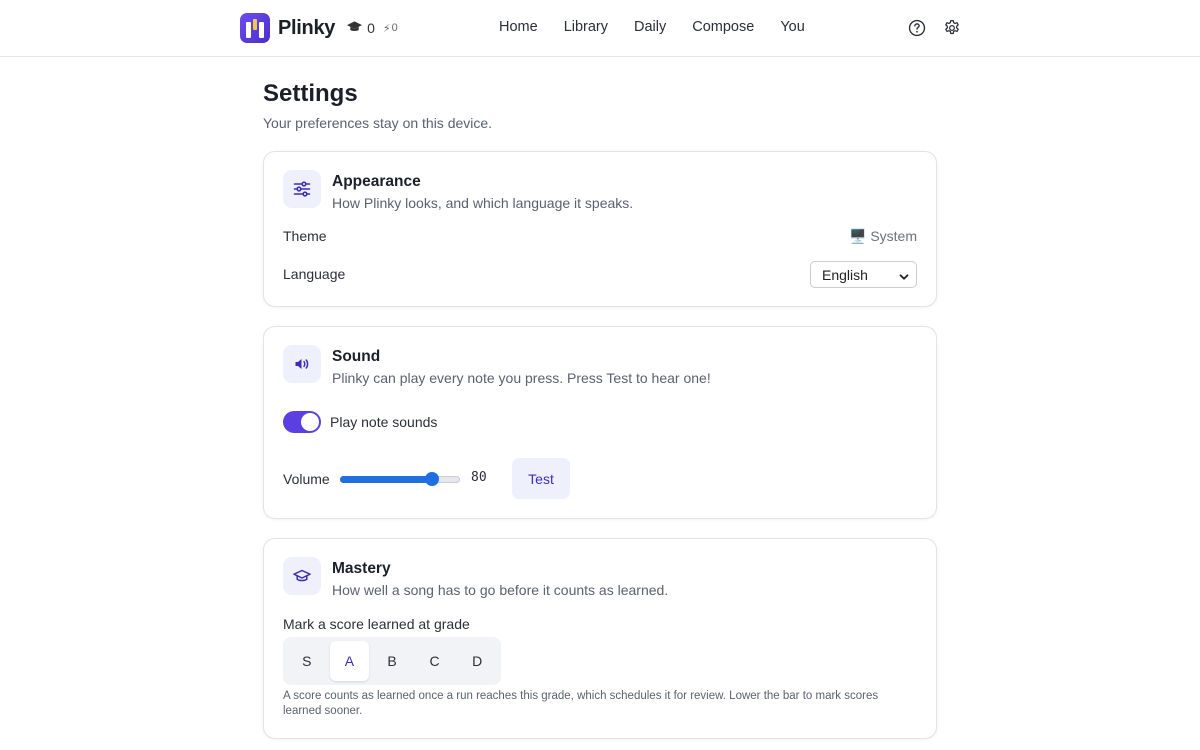 This screenshot has width=1200, height=750. What do you see at coordinates (371, 28) in the screenshot?
I see `learned-count: 0` at bounding box center [371, 28].